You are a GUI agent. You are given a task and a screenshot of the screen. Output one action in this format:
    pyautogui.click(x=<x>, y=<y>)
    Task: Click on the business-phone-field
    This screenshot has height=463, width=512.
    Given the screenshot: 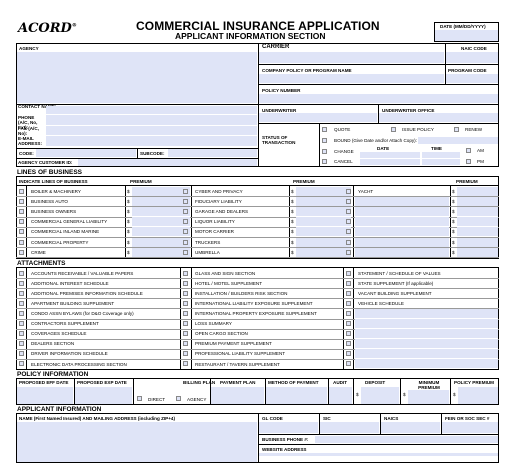 What is the action you would take?
    pyautogui.click(x=406, y=439)
    